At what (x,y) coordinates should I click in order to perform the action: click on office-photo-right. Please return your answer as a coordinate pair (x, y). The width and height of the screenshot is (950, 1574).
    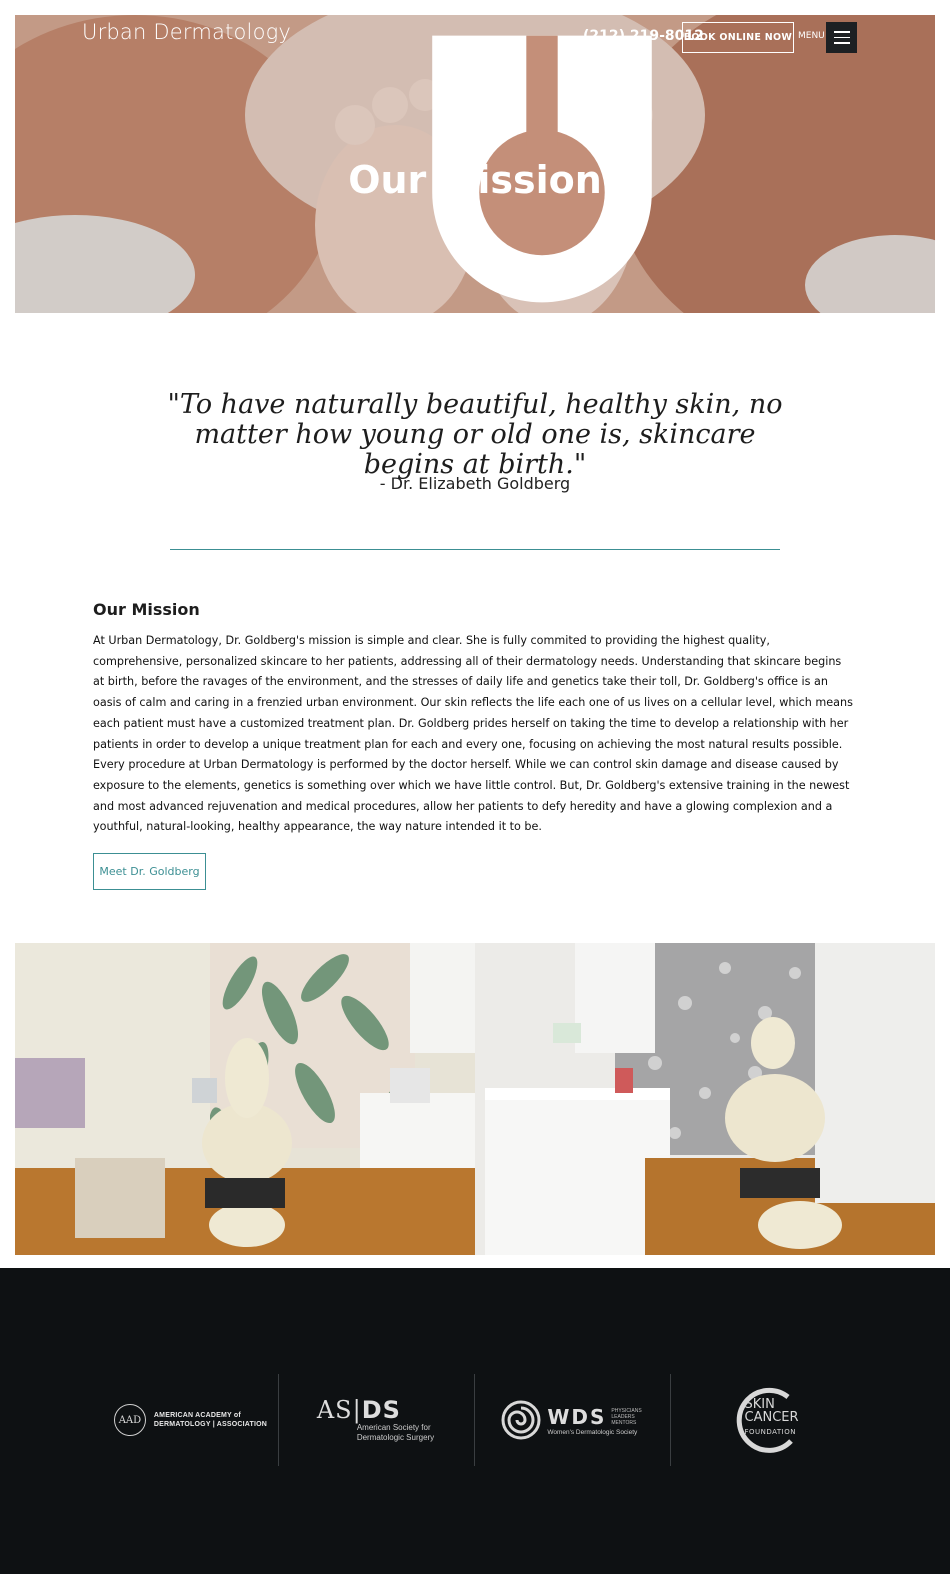
    Looking at the image, I should click on (705, 1099).